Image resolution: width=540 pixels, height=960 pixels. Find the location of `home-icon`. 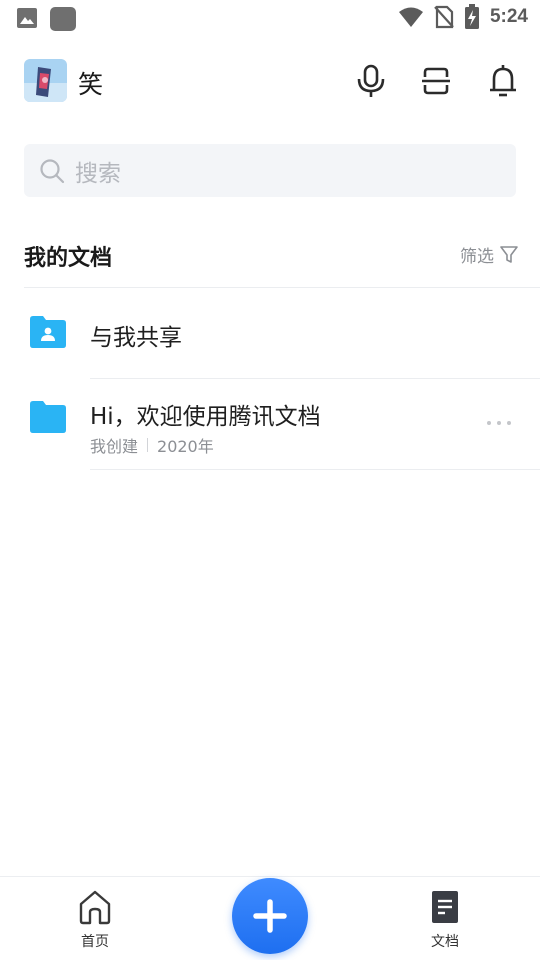

home-icon is located at coordinates (95, 907).